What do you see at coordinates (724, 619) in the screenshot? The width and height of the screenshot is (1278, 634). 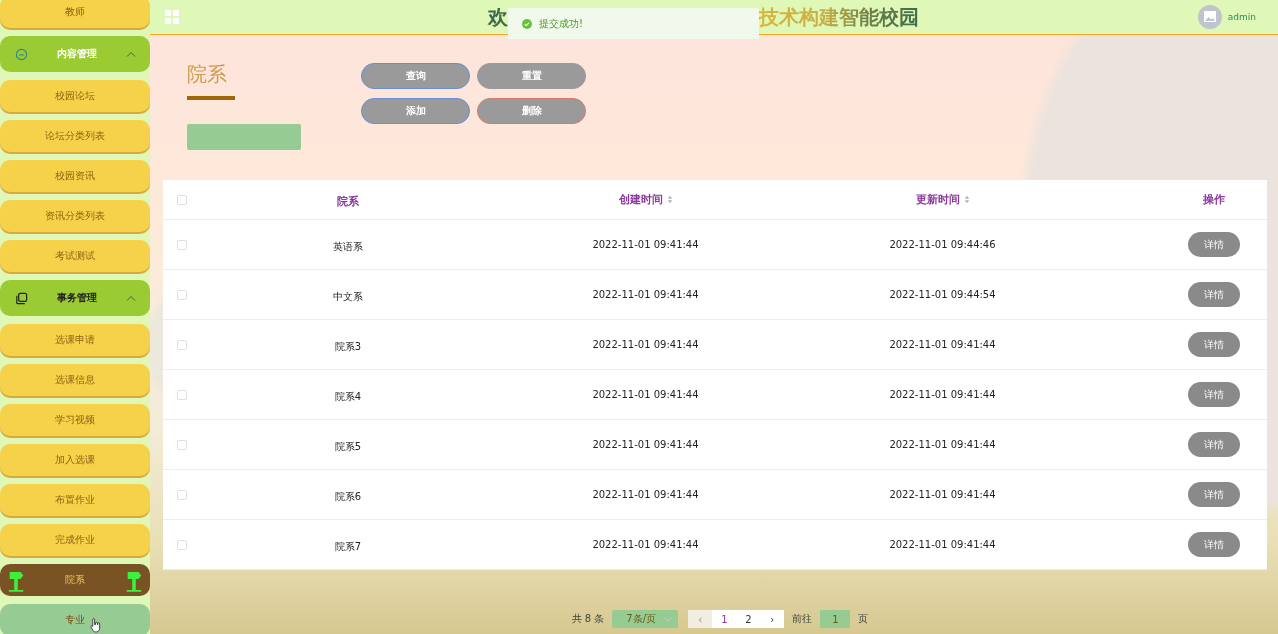 I see `page-number: 1` at bounding box center [724, 619].